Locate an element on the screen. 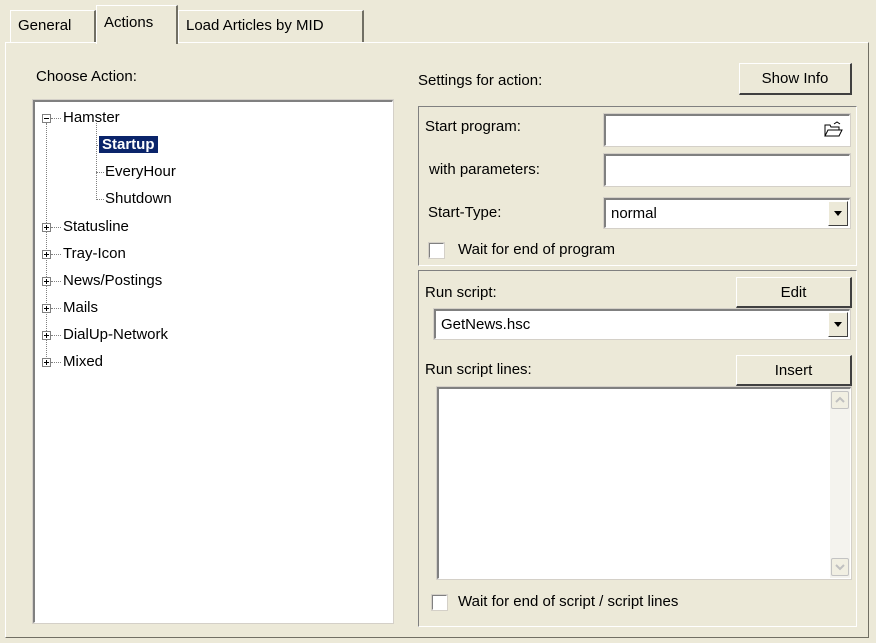 This screenshot has width=876, height=643. arrow-up-icon is located at coordinates (840, 400).